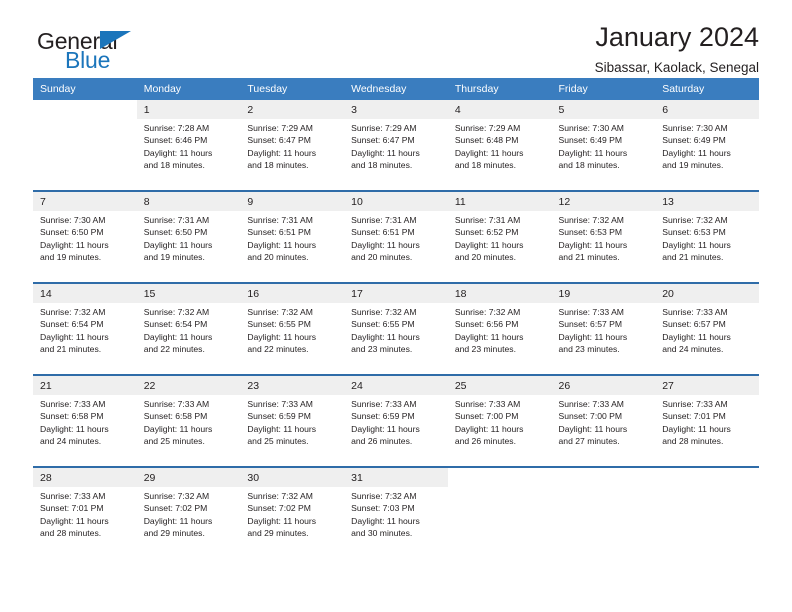 This screenshot has width=792, height=612. Describe the element at coordinates (175, 416) in the screenshot. I see `day-detail-line: Sunset: 6:58 PM` at that location.